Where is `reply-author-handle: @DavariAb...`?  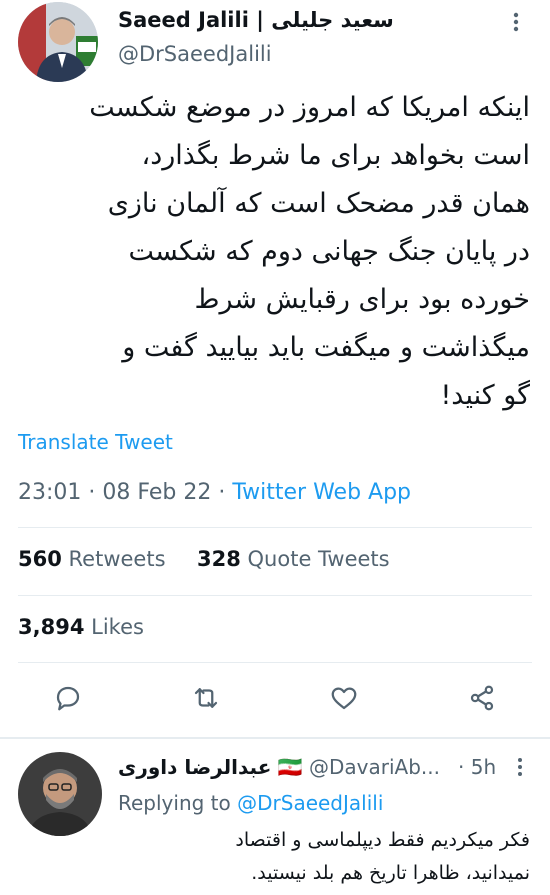
reply-author-handle: @DavariAb... is located at coordinates (374, 767).